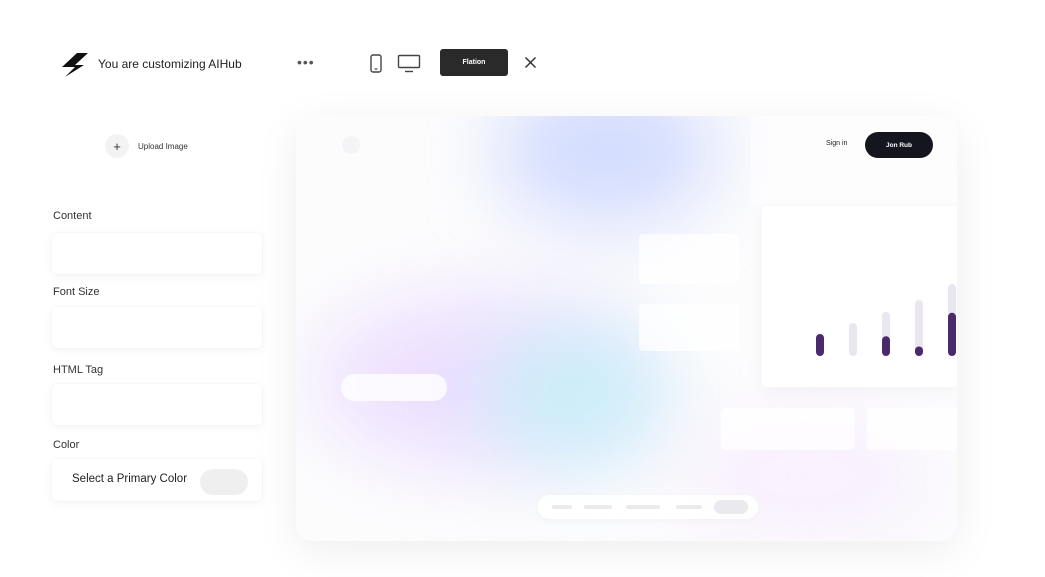 The image size is (1045, 577). I want to click on color-swatch, so click(224, 482).